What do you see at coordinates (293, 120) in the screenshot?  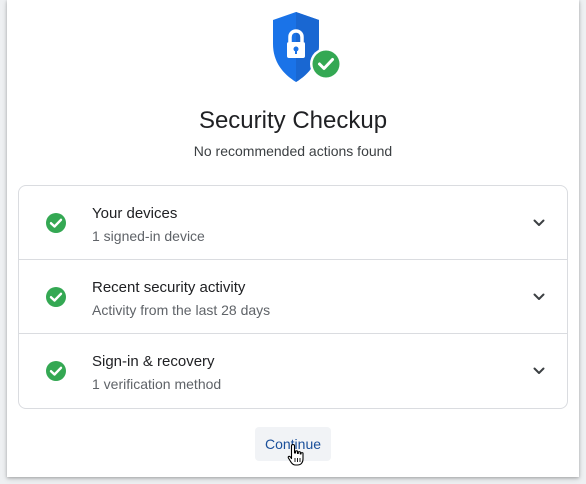 I see `page-title: Security Checkup` at bounding box center [293, 120].